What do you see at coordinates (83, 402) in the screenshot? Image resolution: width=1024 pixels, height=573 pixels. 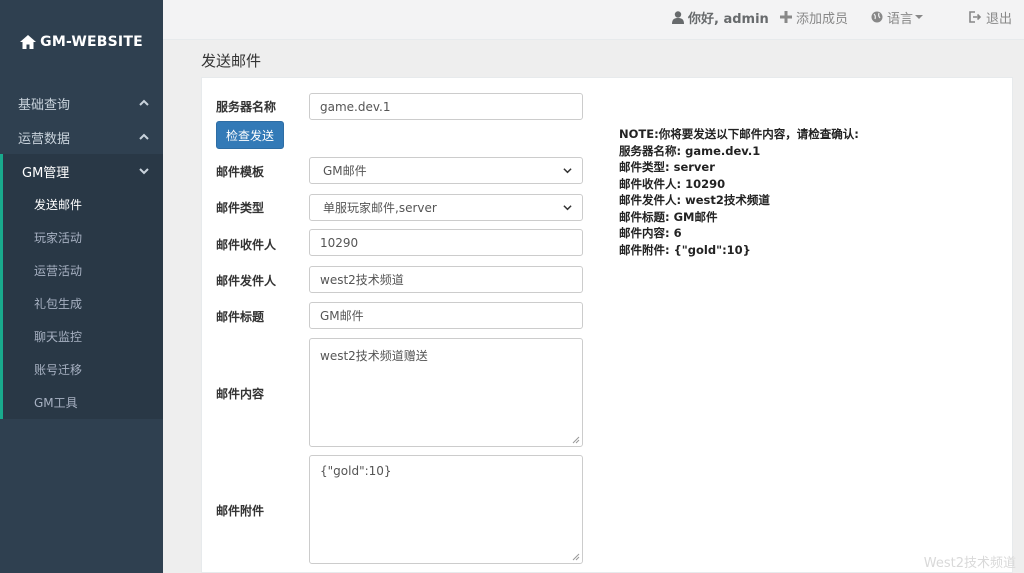 I see `sidebar-item-gm-tools: GM工具` at bounding box center [83, 402].